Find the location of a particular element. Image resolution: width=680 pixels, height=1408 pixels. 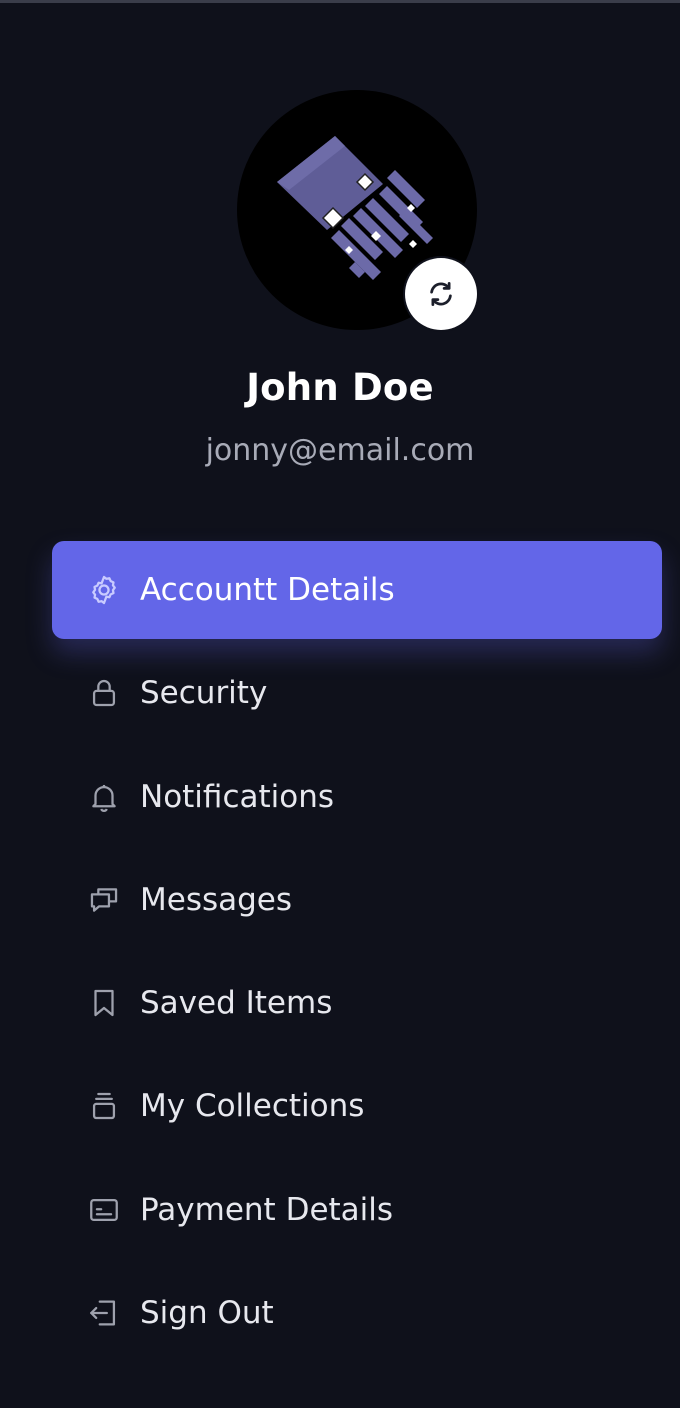

menu-item-label: Accountt Details is located at coordinates (267, 590).